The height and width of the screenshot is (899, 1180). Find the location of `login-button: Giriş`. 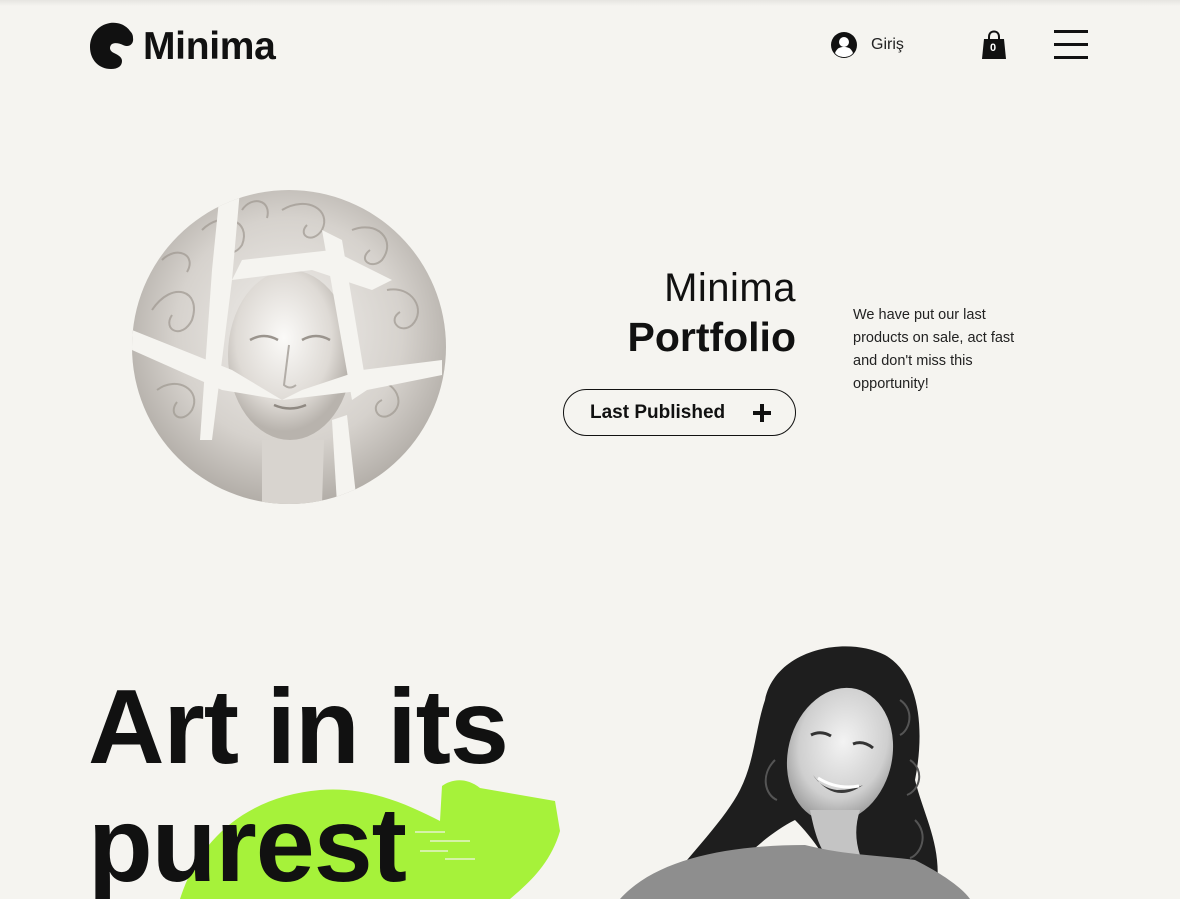

login-button: Giriş is located at coordinates (867, 45).